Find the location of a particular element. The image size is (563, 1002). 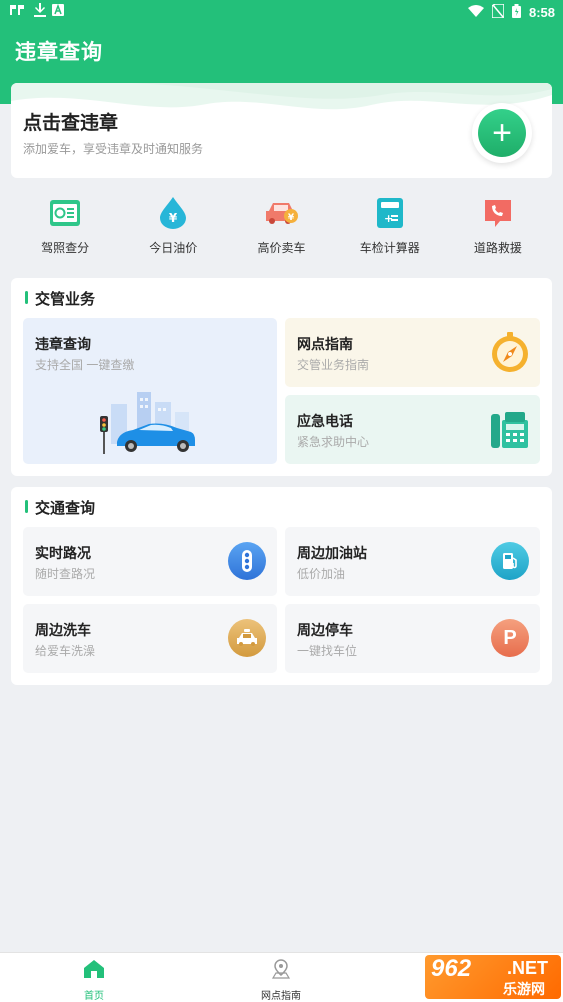

section-title: 交管业务 is located at coordinates (60, 298).